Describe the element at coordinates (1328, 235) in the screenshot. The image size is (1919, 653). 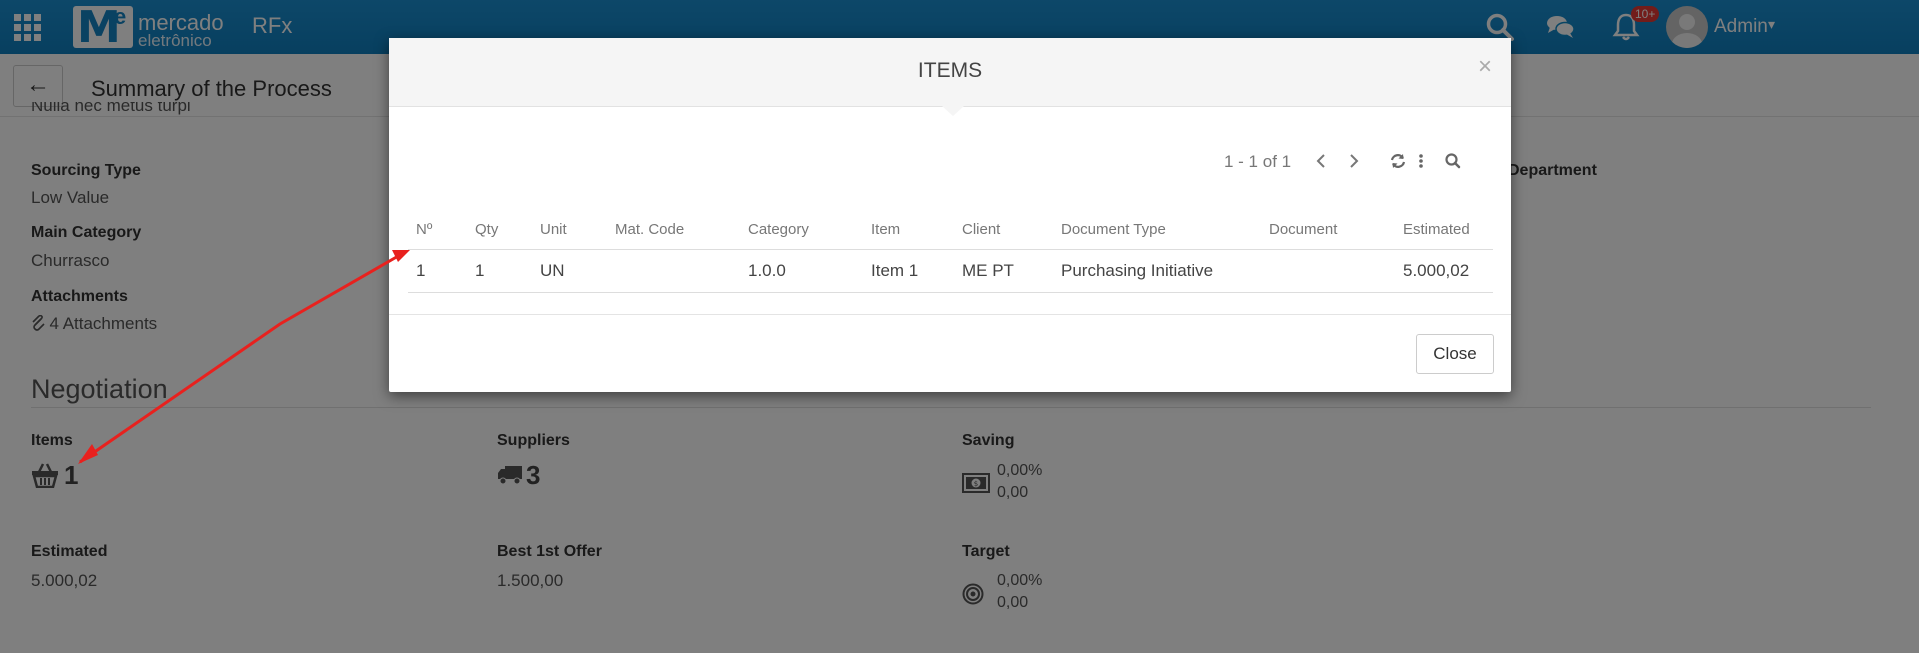
I see `column-header: Document` at that location.